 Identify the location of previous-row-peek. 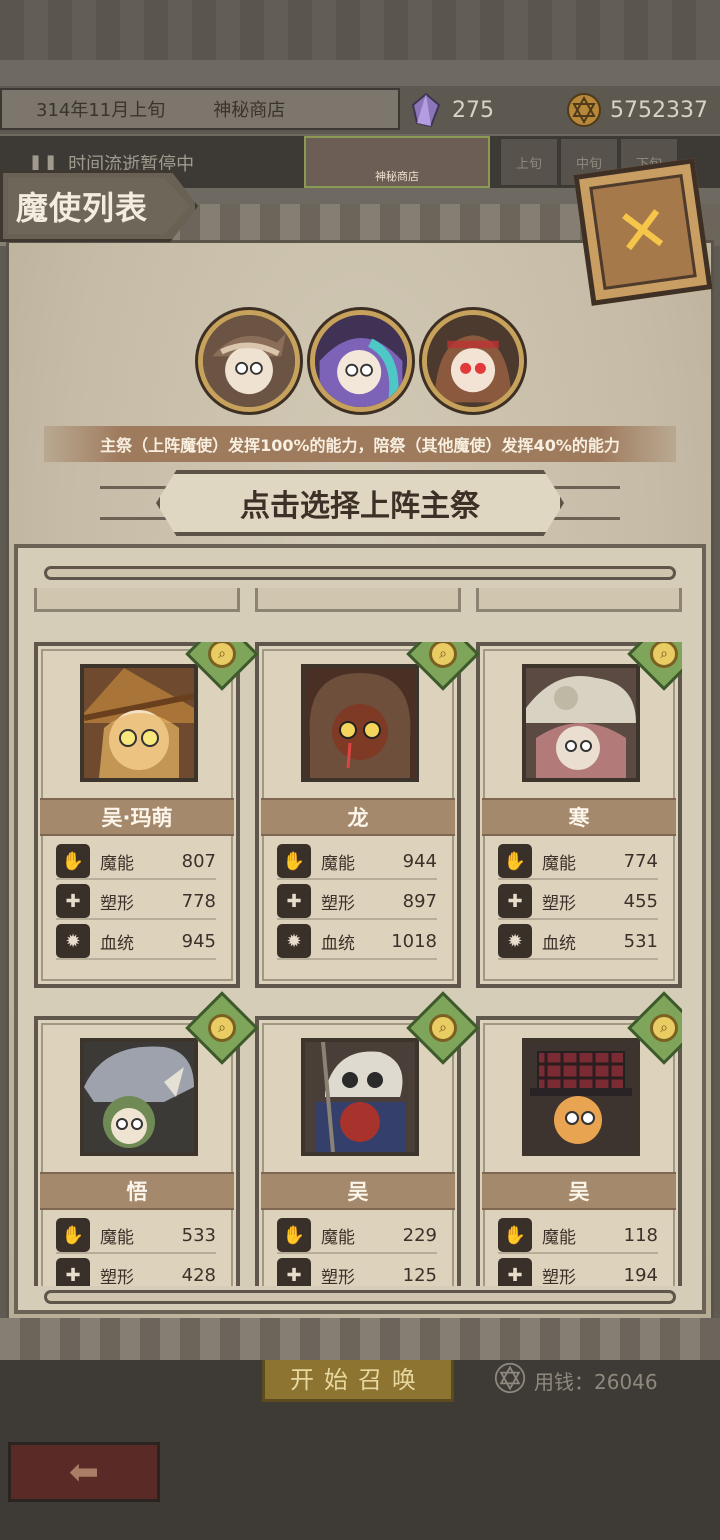
(358, 601).